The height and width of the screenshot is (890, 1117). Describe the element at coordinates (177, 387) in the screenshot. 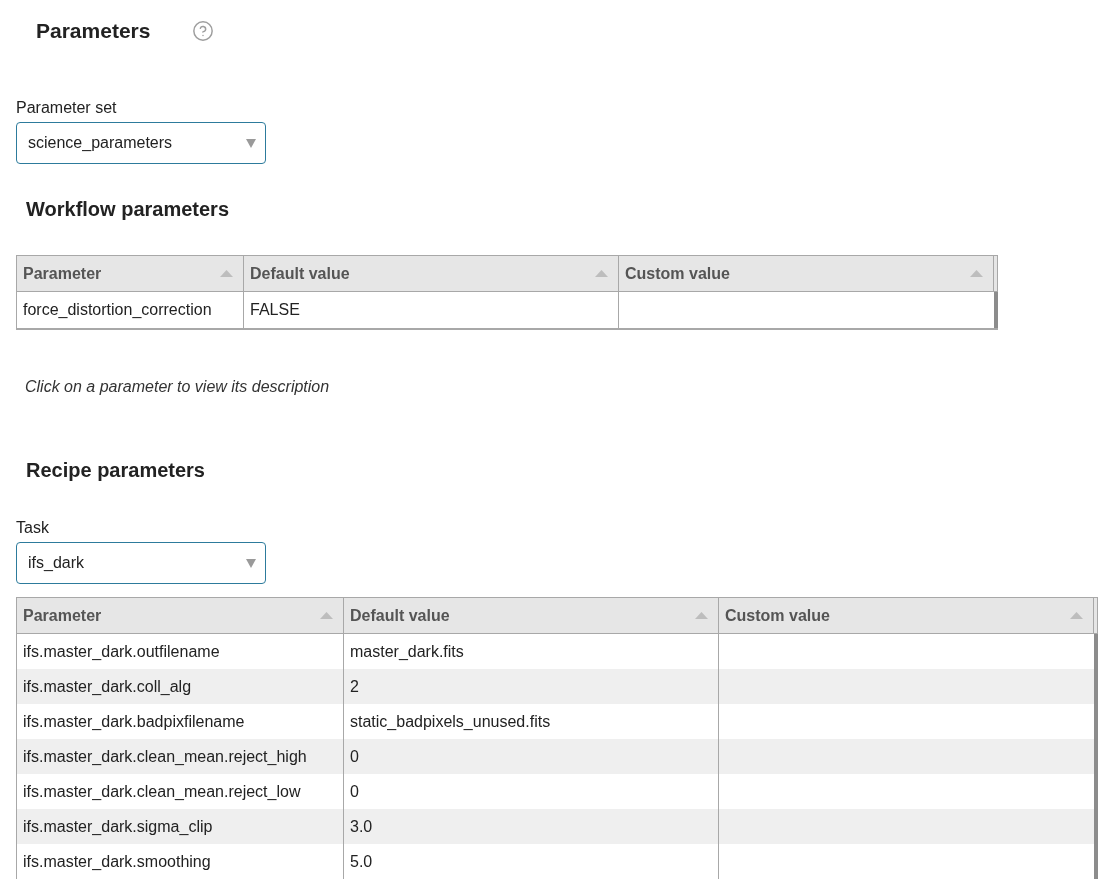

I see `hint-text: Click on a parameter to view its description` at that location.